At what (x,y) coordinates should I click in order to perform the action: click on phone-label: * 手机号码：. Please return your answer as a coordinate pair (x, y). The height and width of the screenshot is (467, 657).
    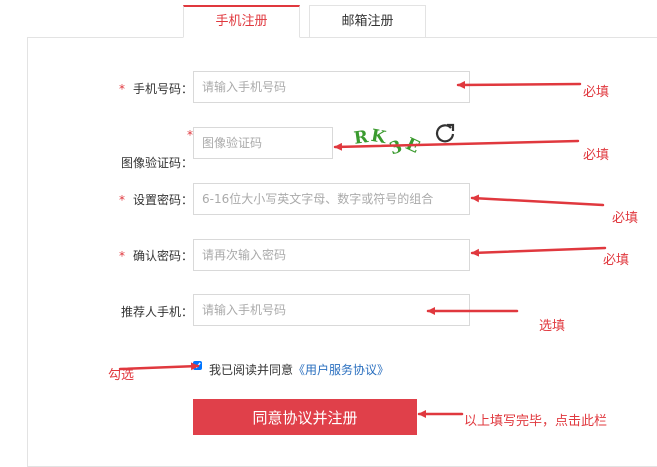
    Looking at the image, I should click on (156, 89).